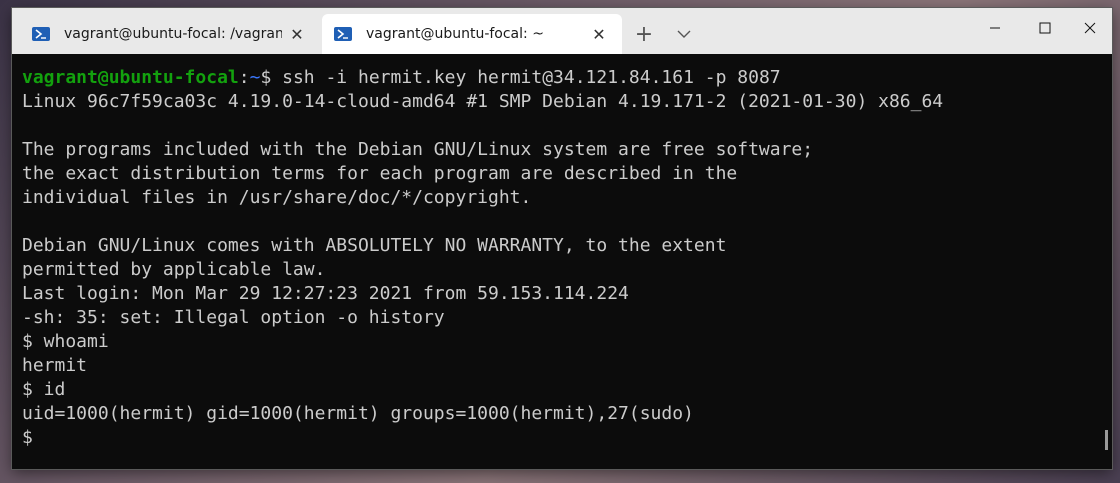  Describe the element at coordinates (55, 365) in the screenshot. I see `output-line: hermit` at that location.